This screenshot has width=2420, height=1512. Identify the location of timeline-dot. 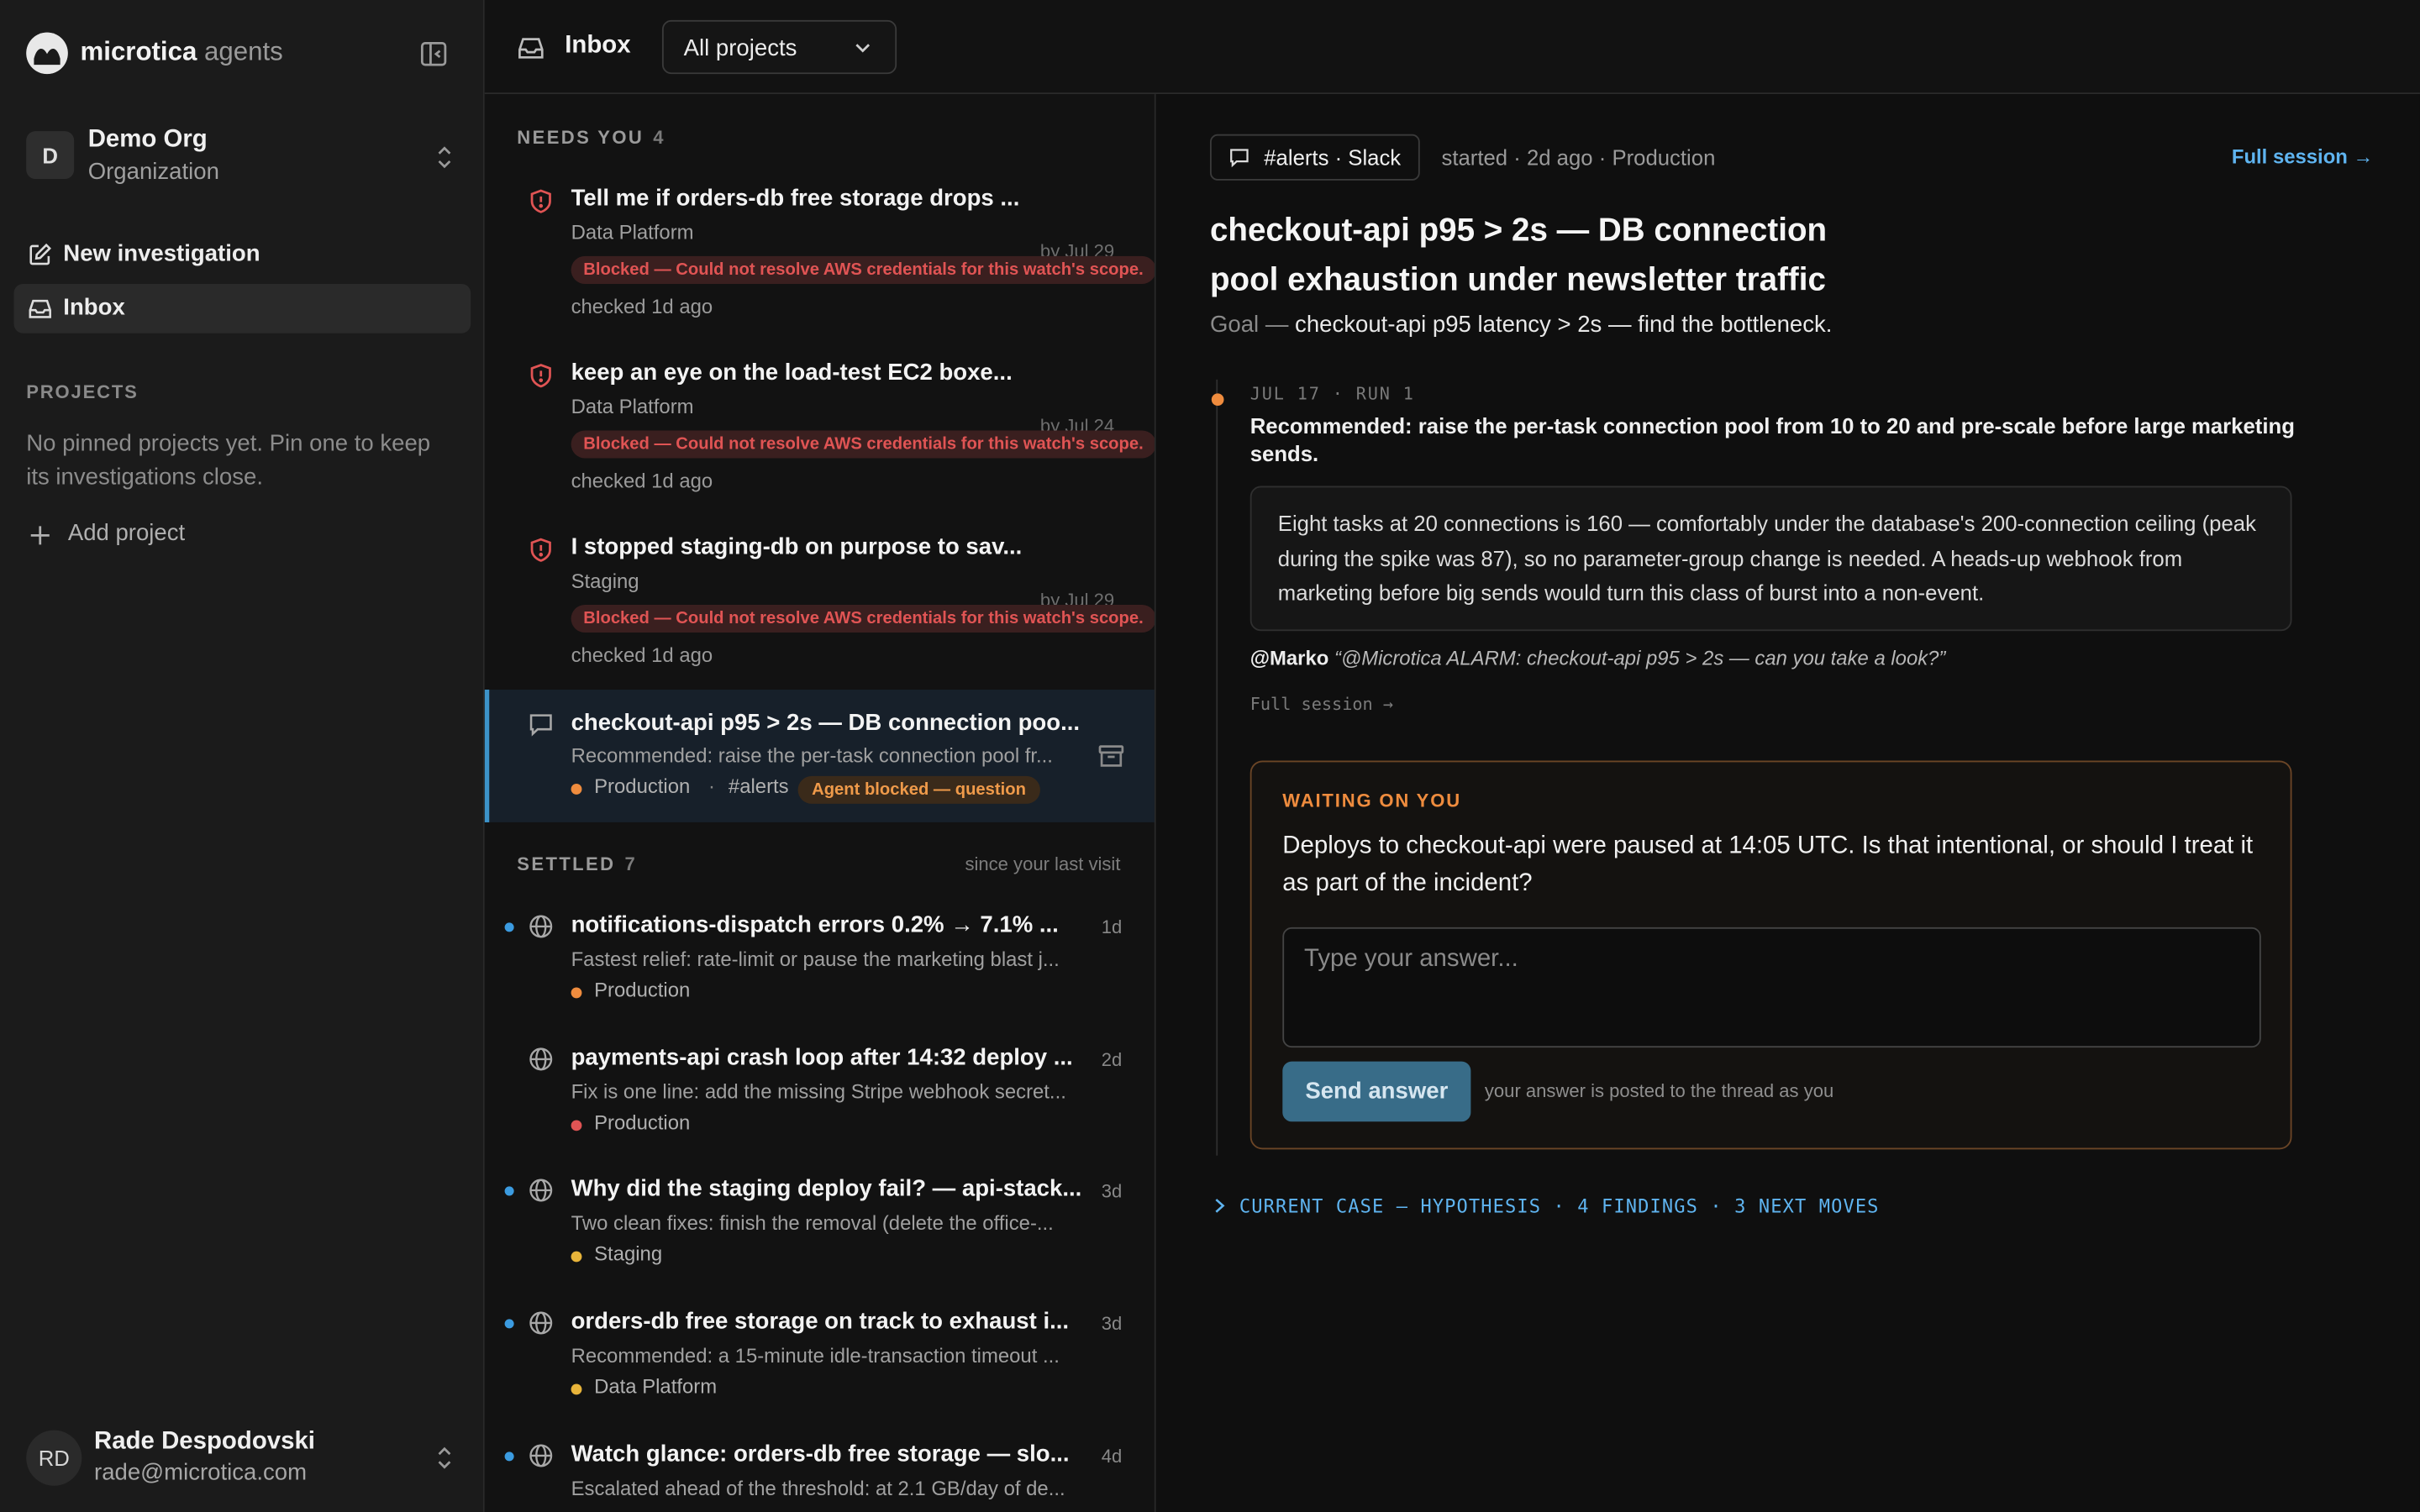
(1217, 400).